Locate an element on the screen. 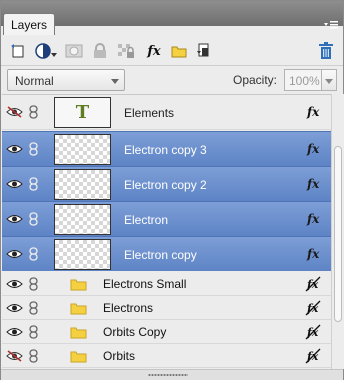 The height and width of the screenshot is (380, 344). opacity-value: 100% is located at coordinates (304, 81).